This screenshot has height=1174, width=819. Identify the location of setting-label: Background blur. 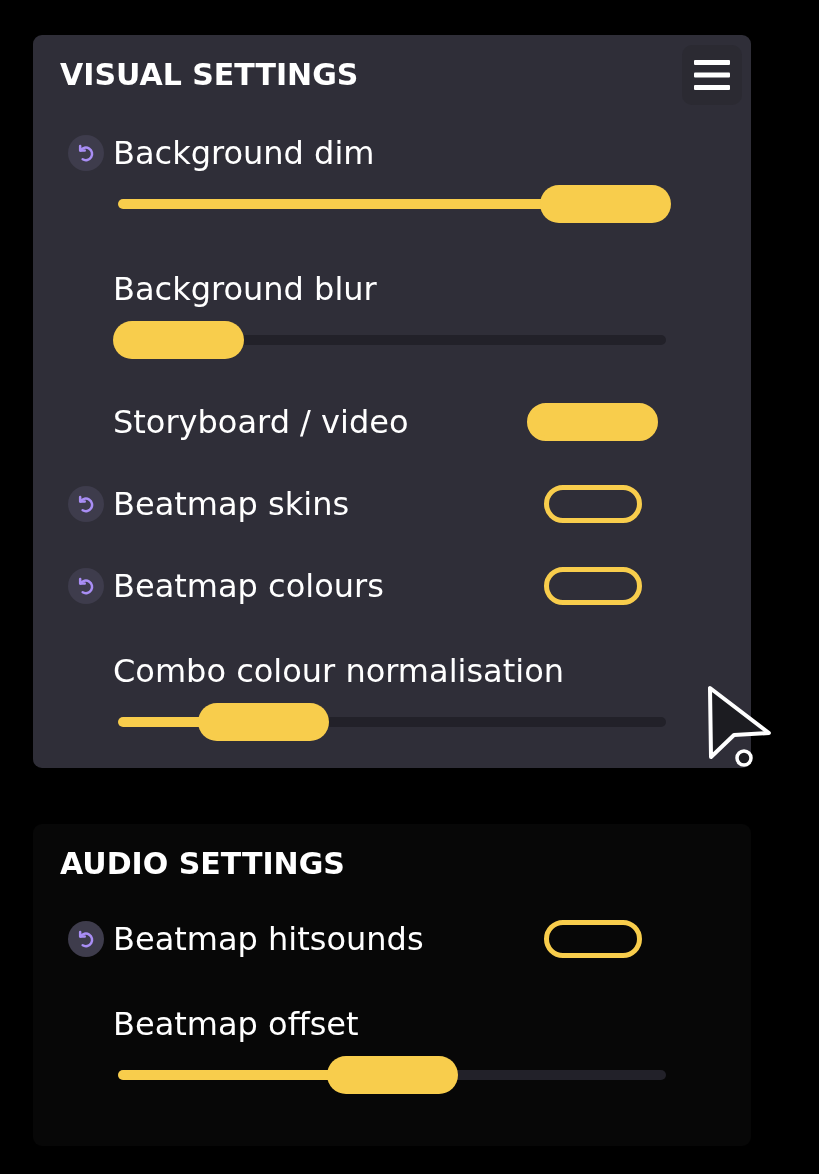
(245, 289).